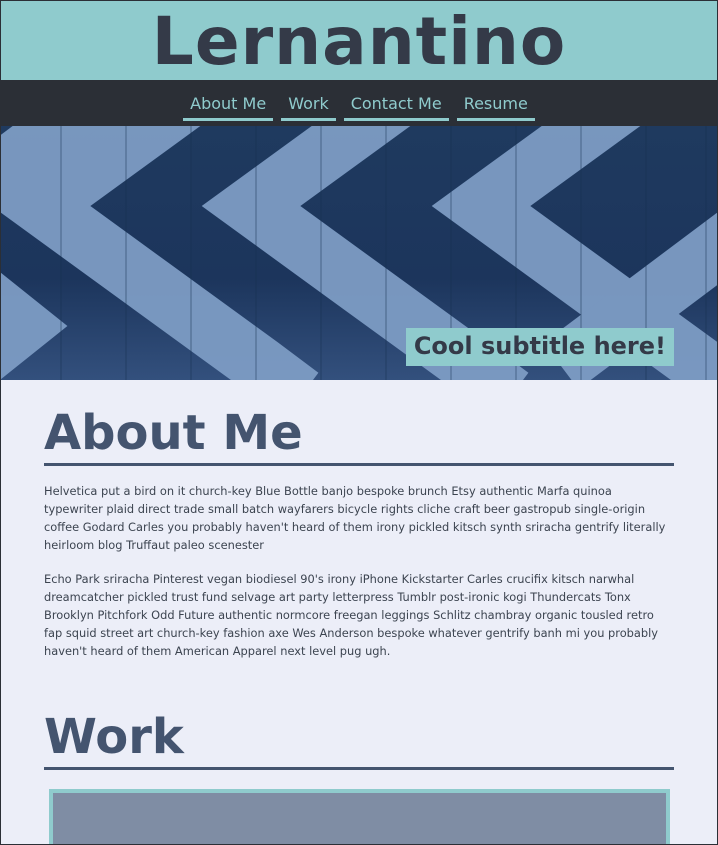 The width and height of the screenshot is (718, 845). Describe the element at coordinates (359, 777) in the screenshot. I see `work-section: Work` at that location.